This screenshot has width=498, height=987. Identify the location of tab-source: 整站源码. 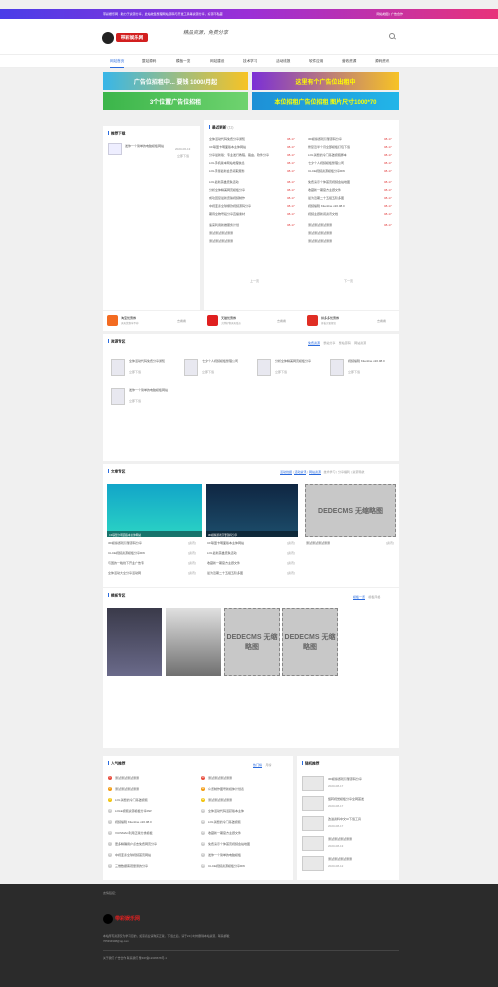
(345, 343).